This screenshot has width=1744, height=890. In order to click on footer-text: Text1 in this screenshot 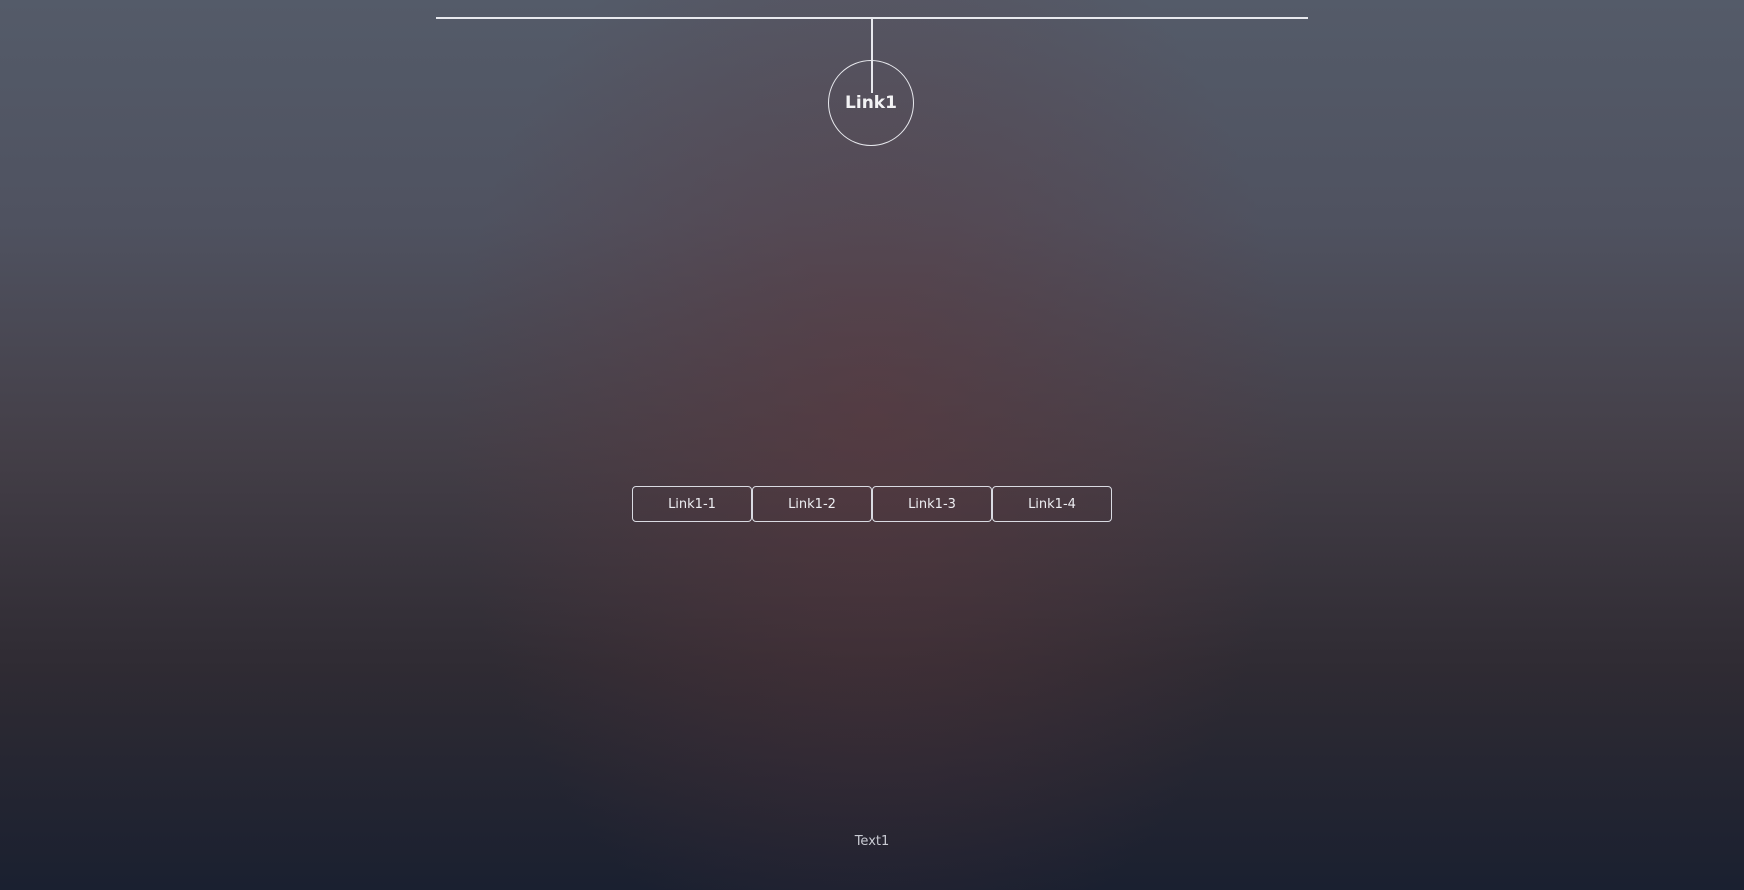, I will do `click(872, 841)`.